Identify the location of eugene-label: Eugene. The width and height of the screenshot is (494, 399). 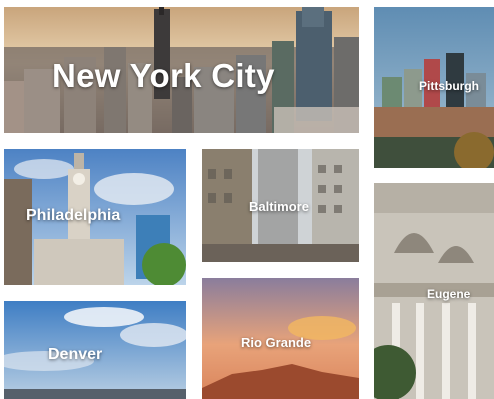
(449, 294).